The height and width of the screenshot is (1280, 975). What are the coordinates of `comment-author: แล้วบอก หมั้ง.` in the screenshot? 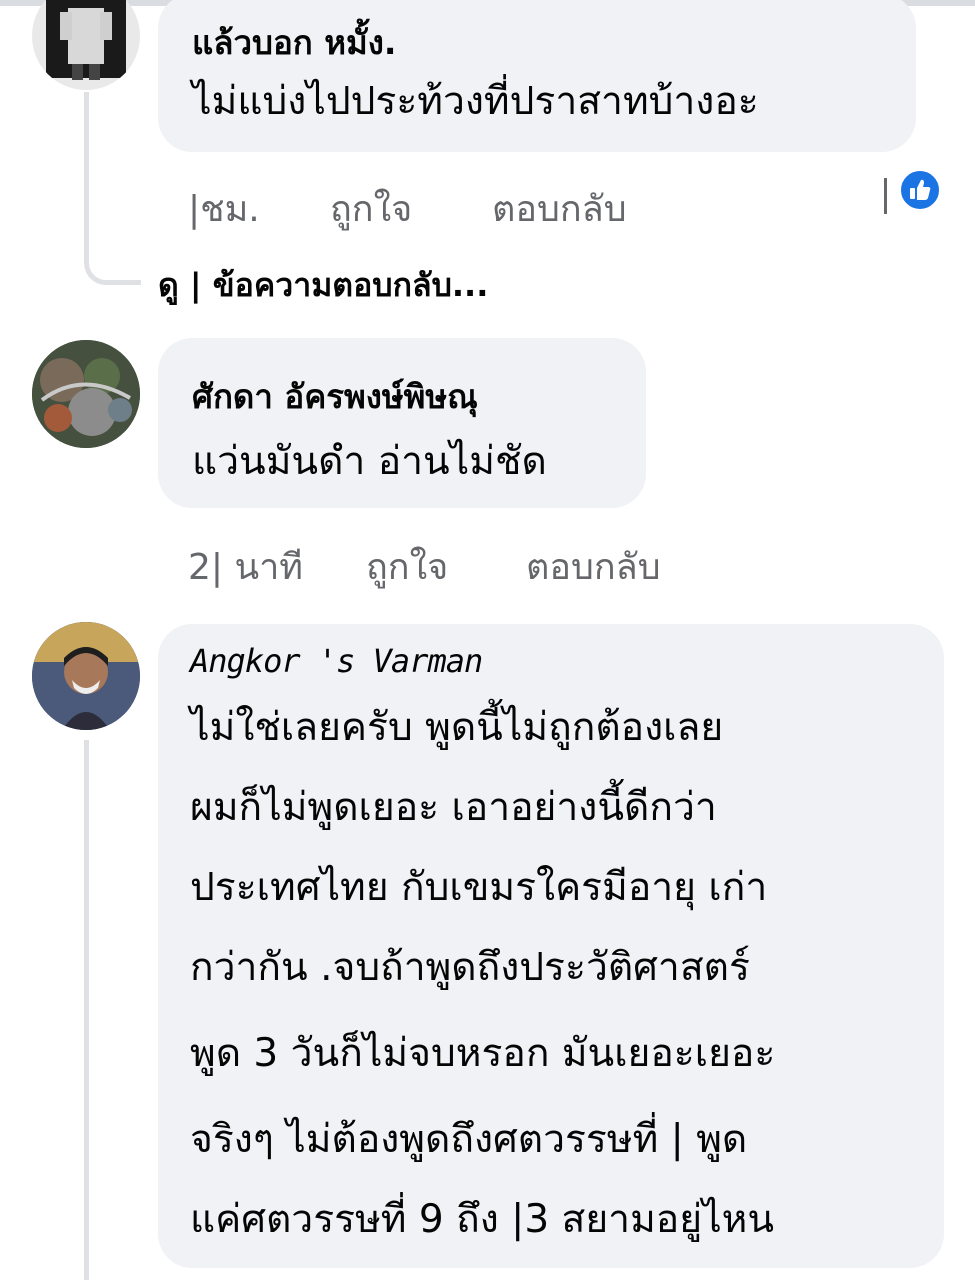 It's located at (294, 42).